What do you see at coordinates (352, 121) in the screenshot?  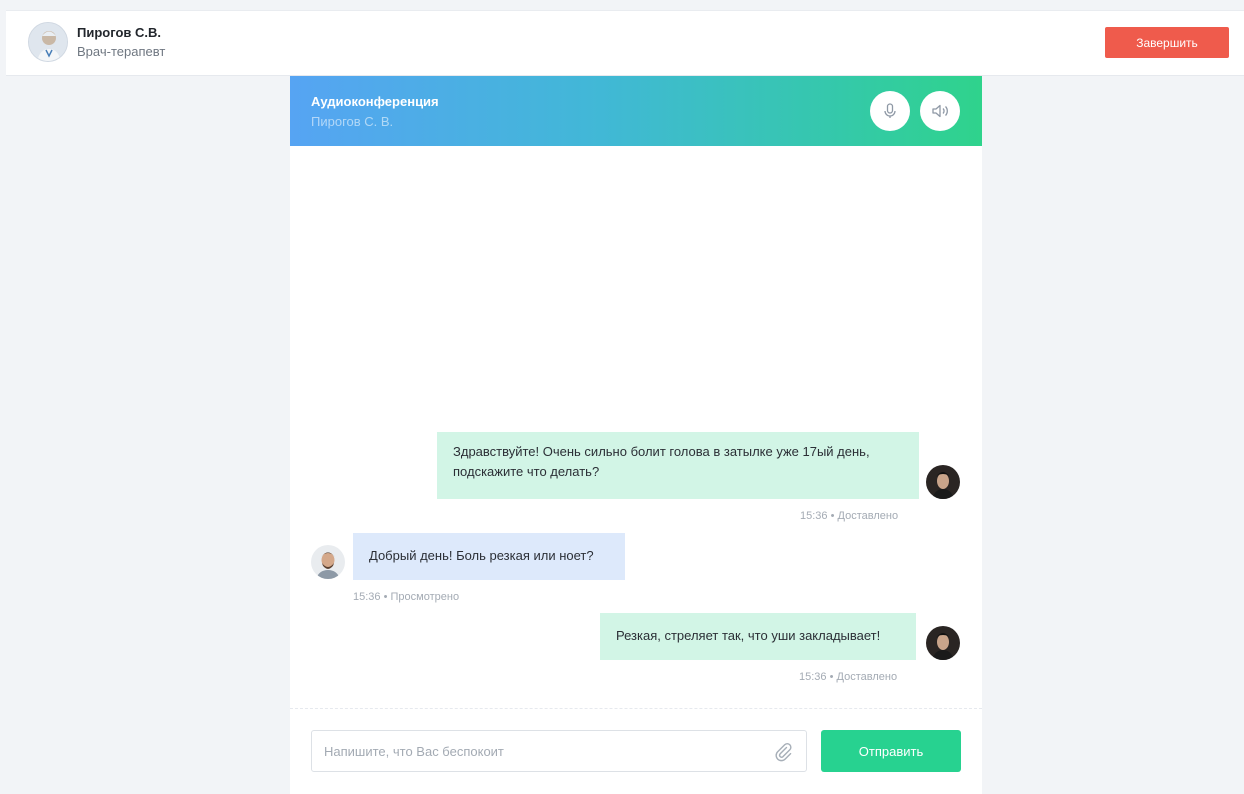 I see `conference-subtitle: Пирогов С. В.` at bounding box center [352, 121].